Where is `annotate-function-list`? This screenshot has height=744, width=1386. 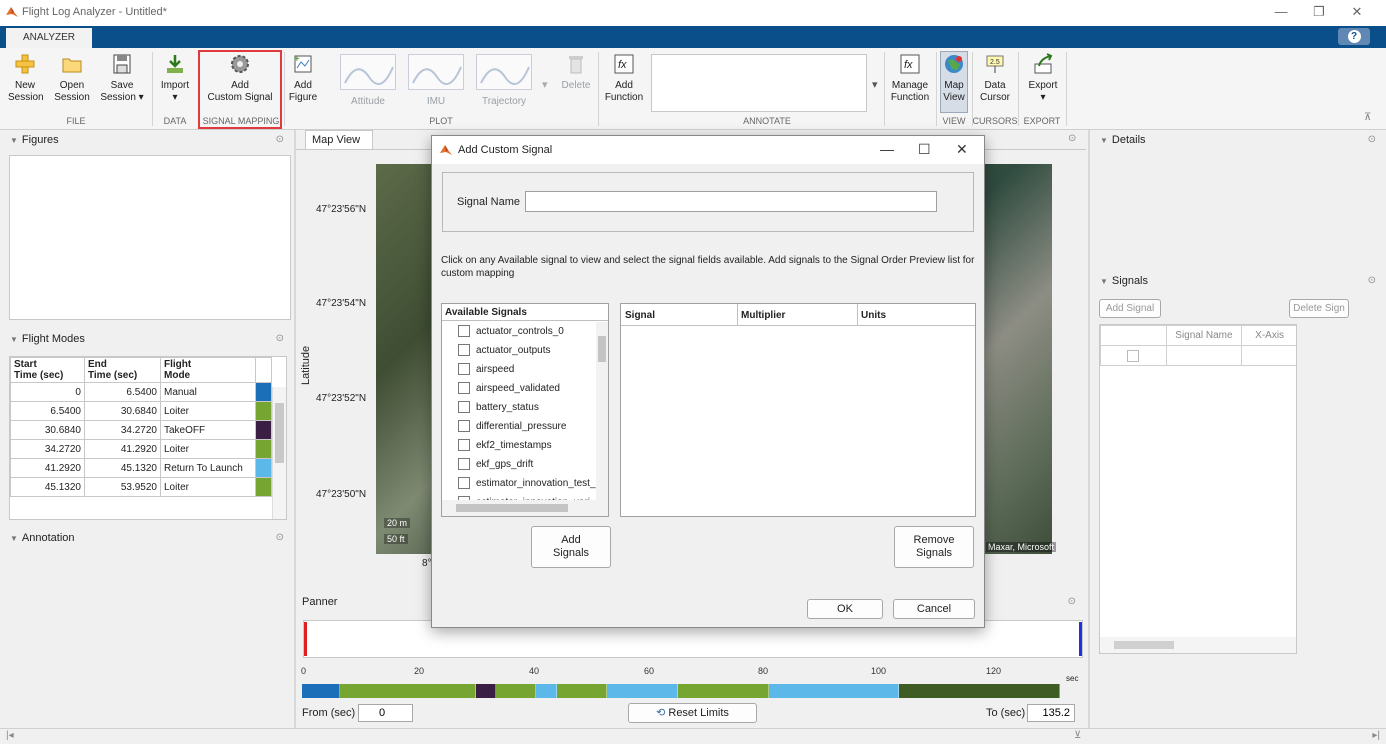
annotate-function-list is located at coordinates (759, 83).